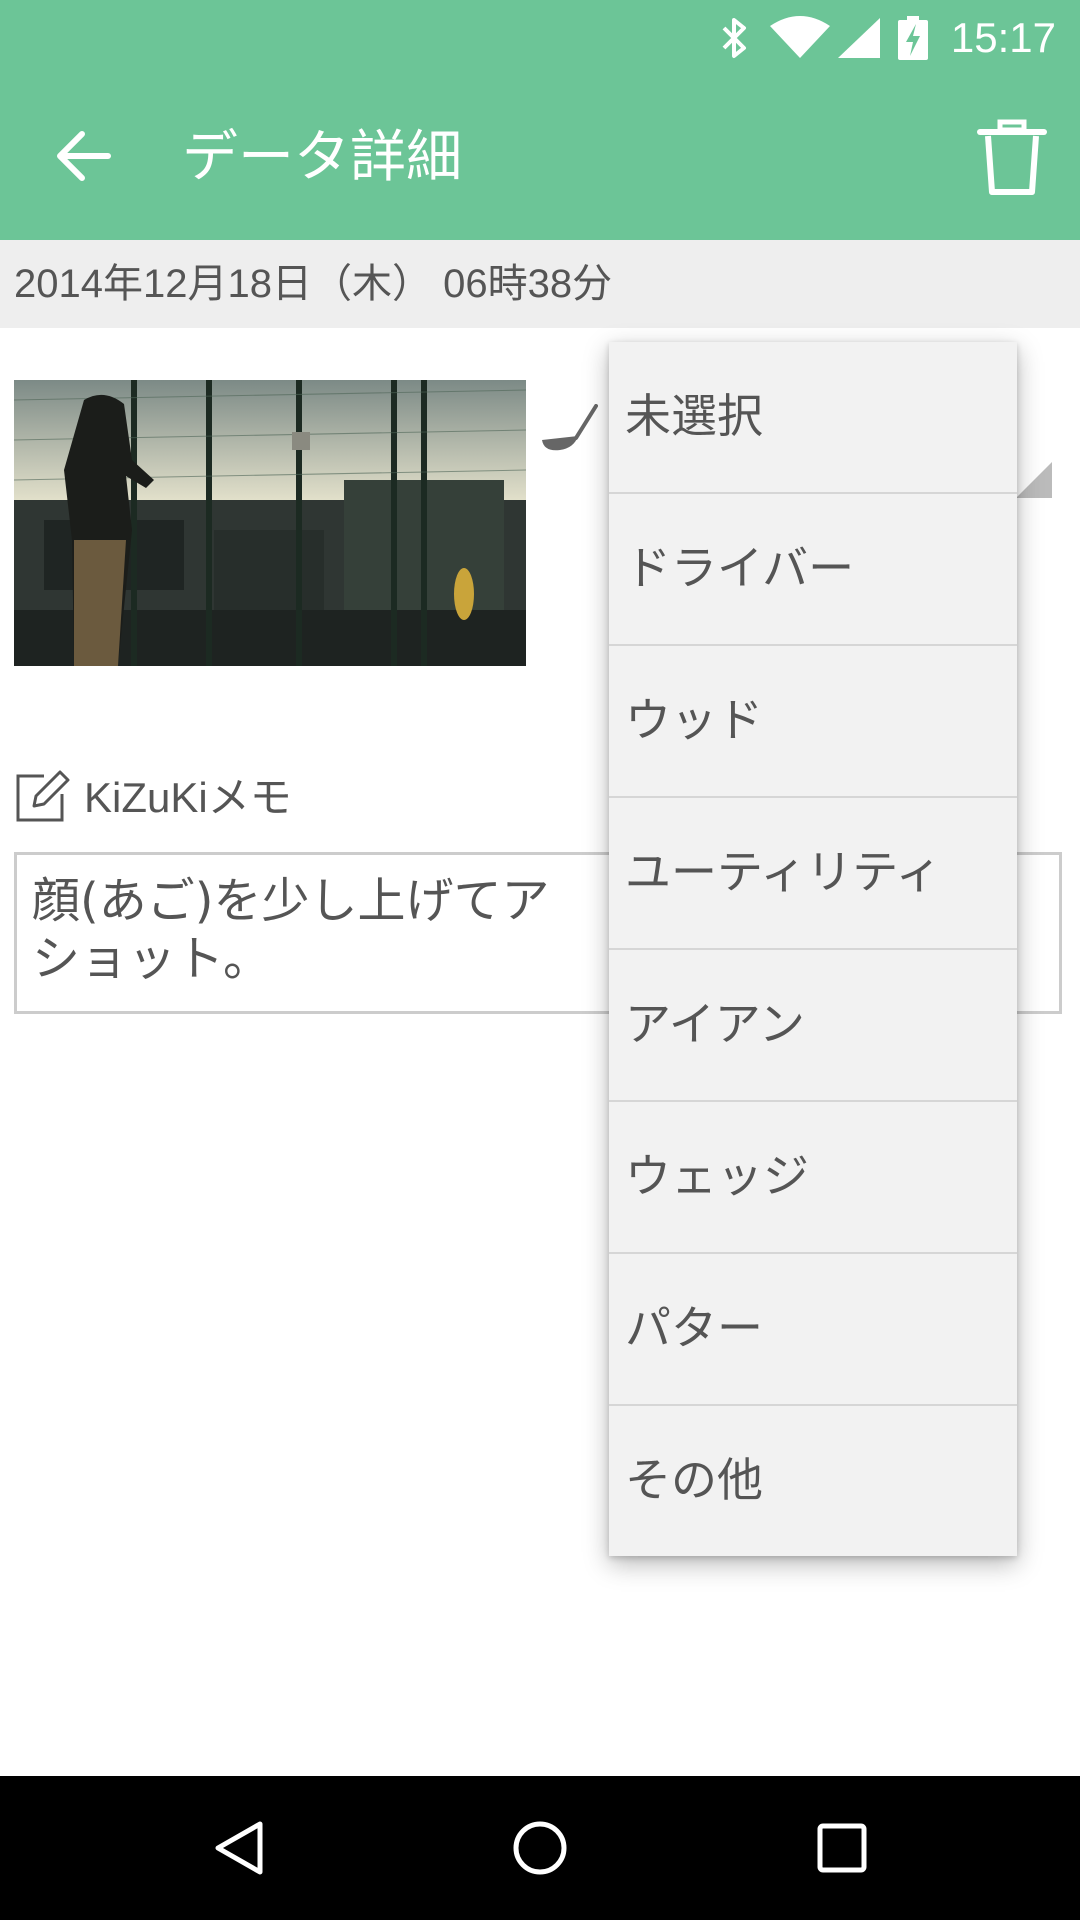 This screenshot has width=1080, height=1920. What do you see at coordinates (813, 418) in the screenshot?
I see `dropdown-option-unselected: 未選択` at bounding box center [813, 418].